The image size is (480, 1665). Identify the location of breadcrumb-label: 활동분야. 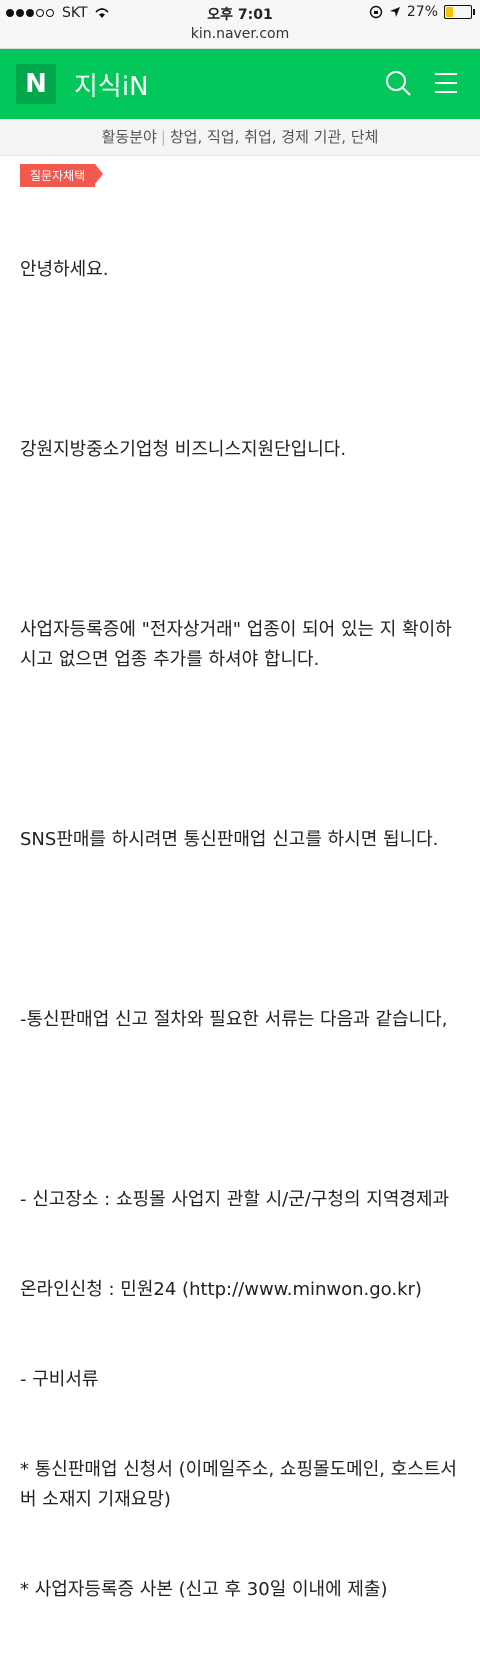
(129, 137).